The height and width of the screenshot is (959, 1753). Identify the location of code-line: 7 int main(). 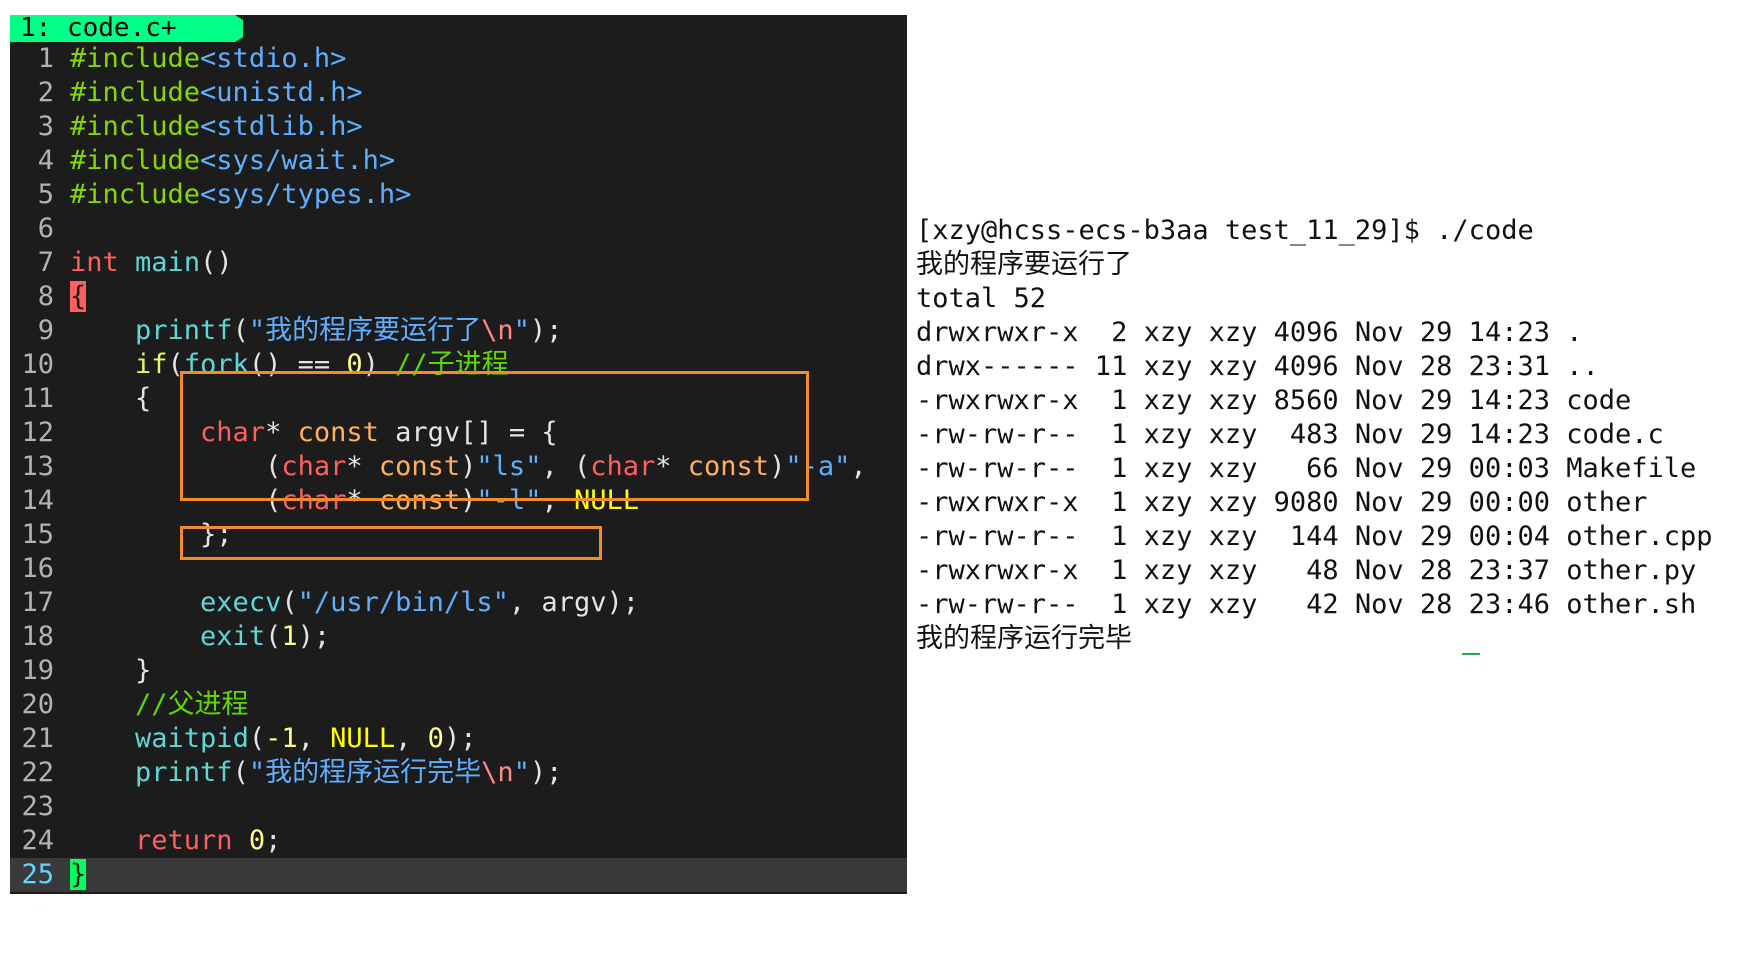
(458, 263).